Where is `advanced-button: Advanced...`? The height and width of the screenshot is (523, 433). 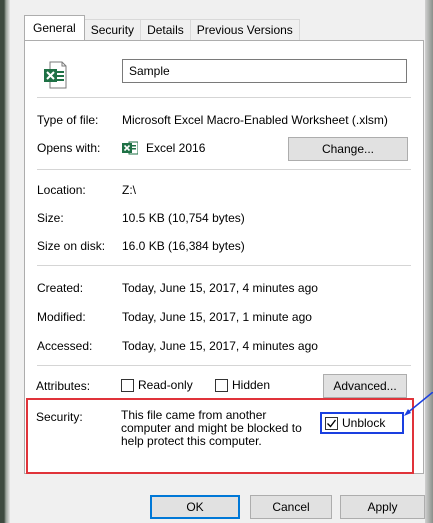 advanced-button: Advanced... is located at coordinates (365, 386).